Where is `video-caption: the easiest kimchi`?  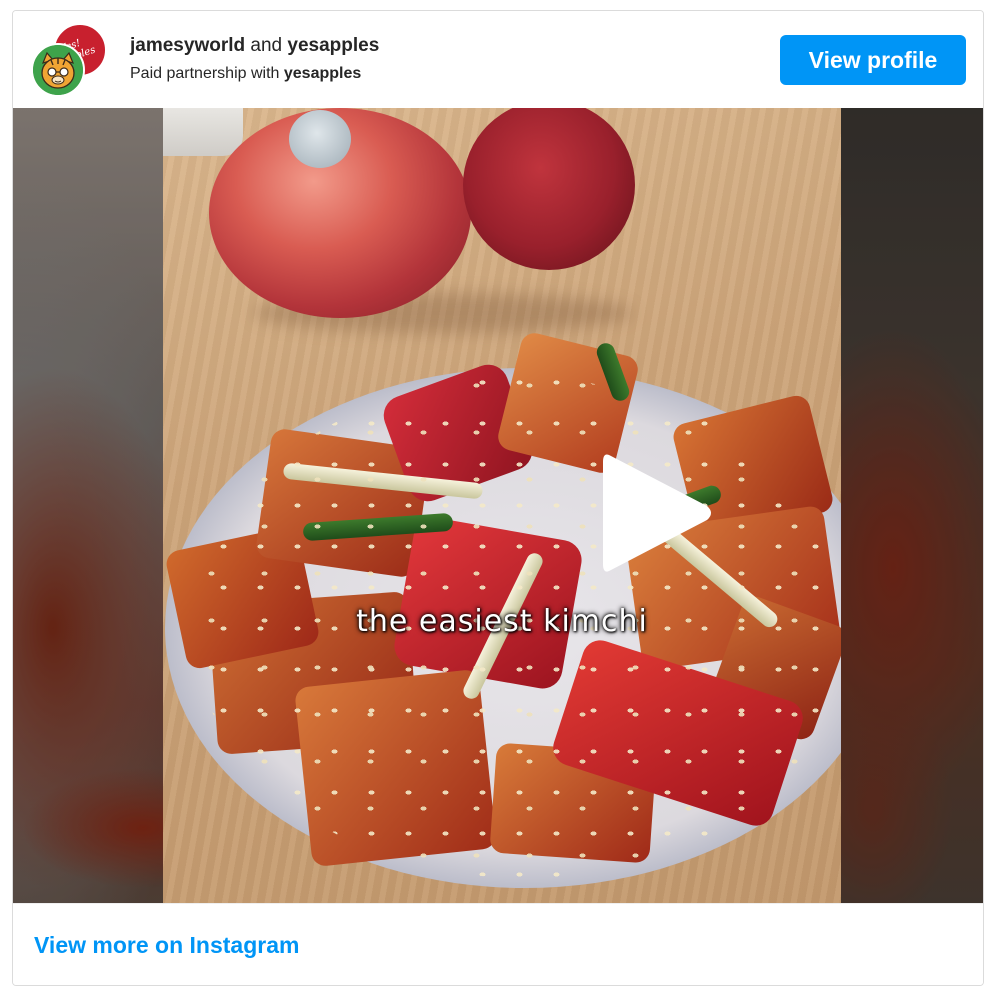
video-caption: the easiest kimchi is located at coordinates (502, 621).